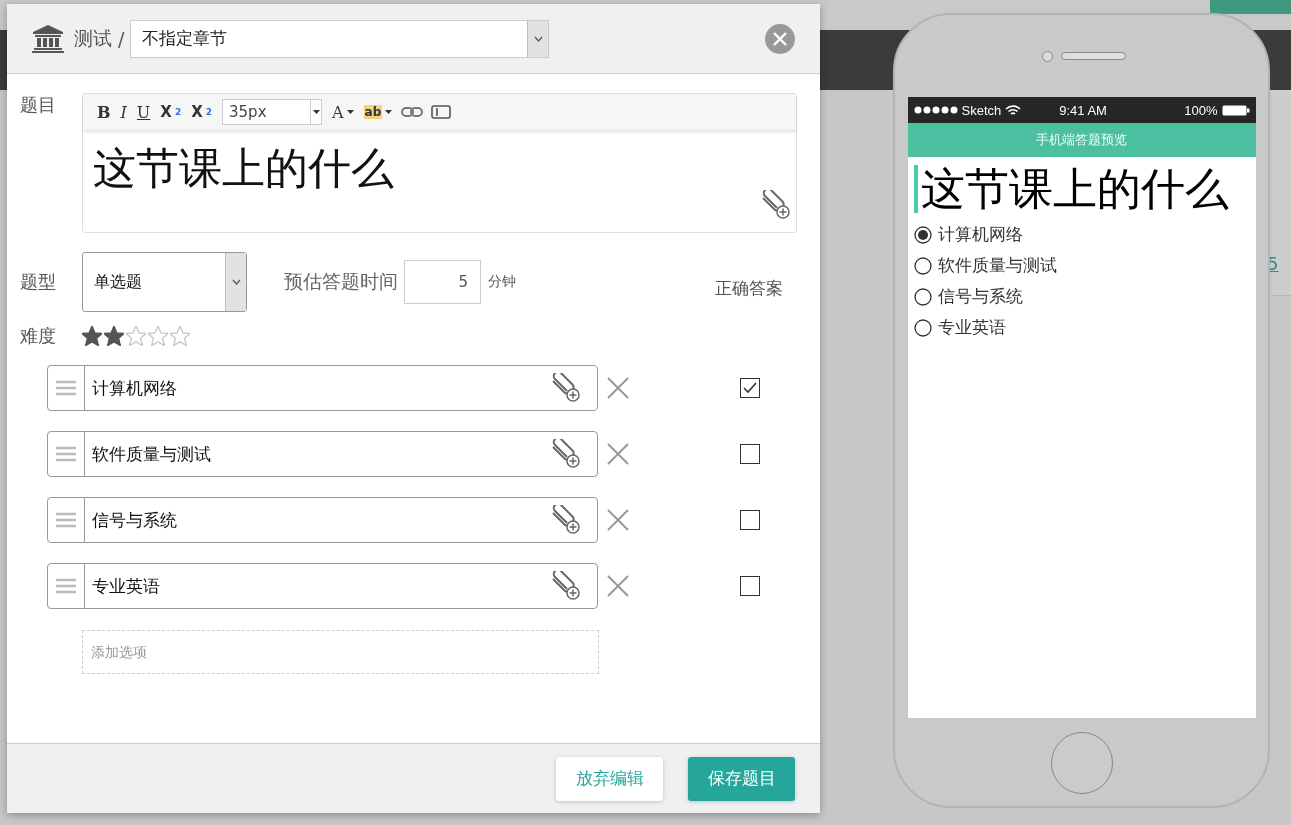 This screenshot has width=1291, height=825. I want to click on close-button, so click(780, 38).